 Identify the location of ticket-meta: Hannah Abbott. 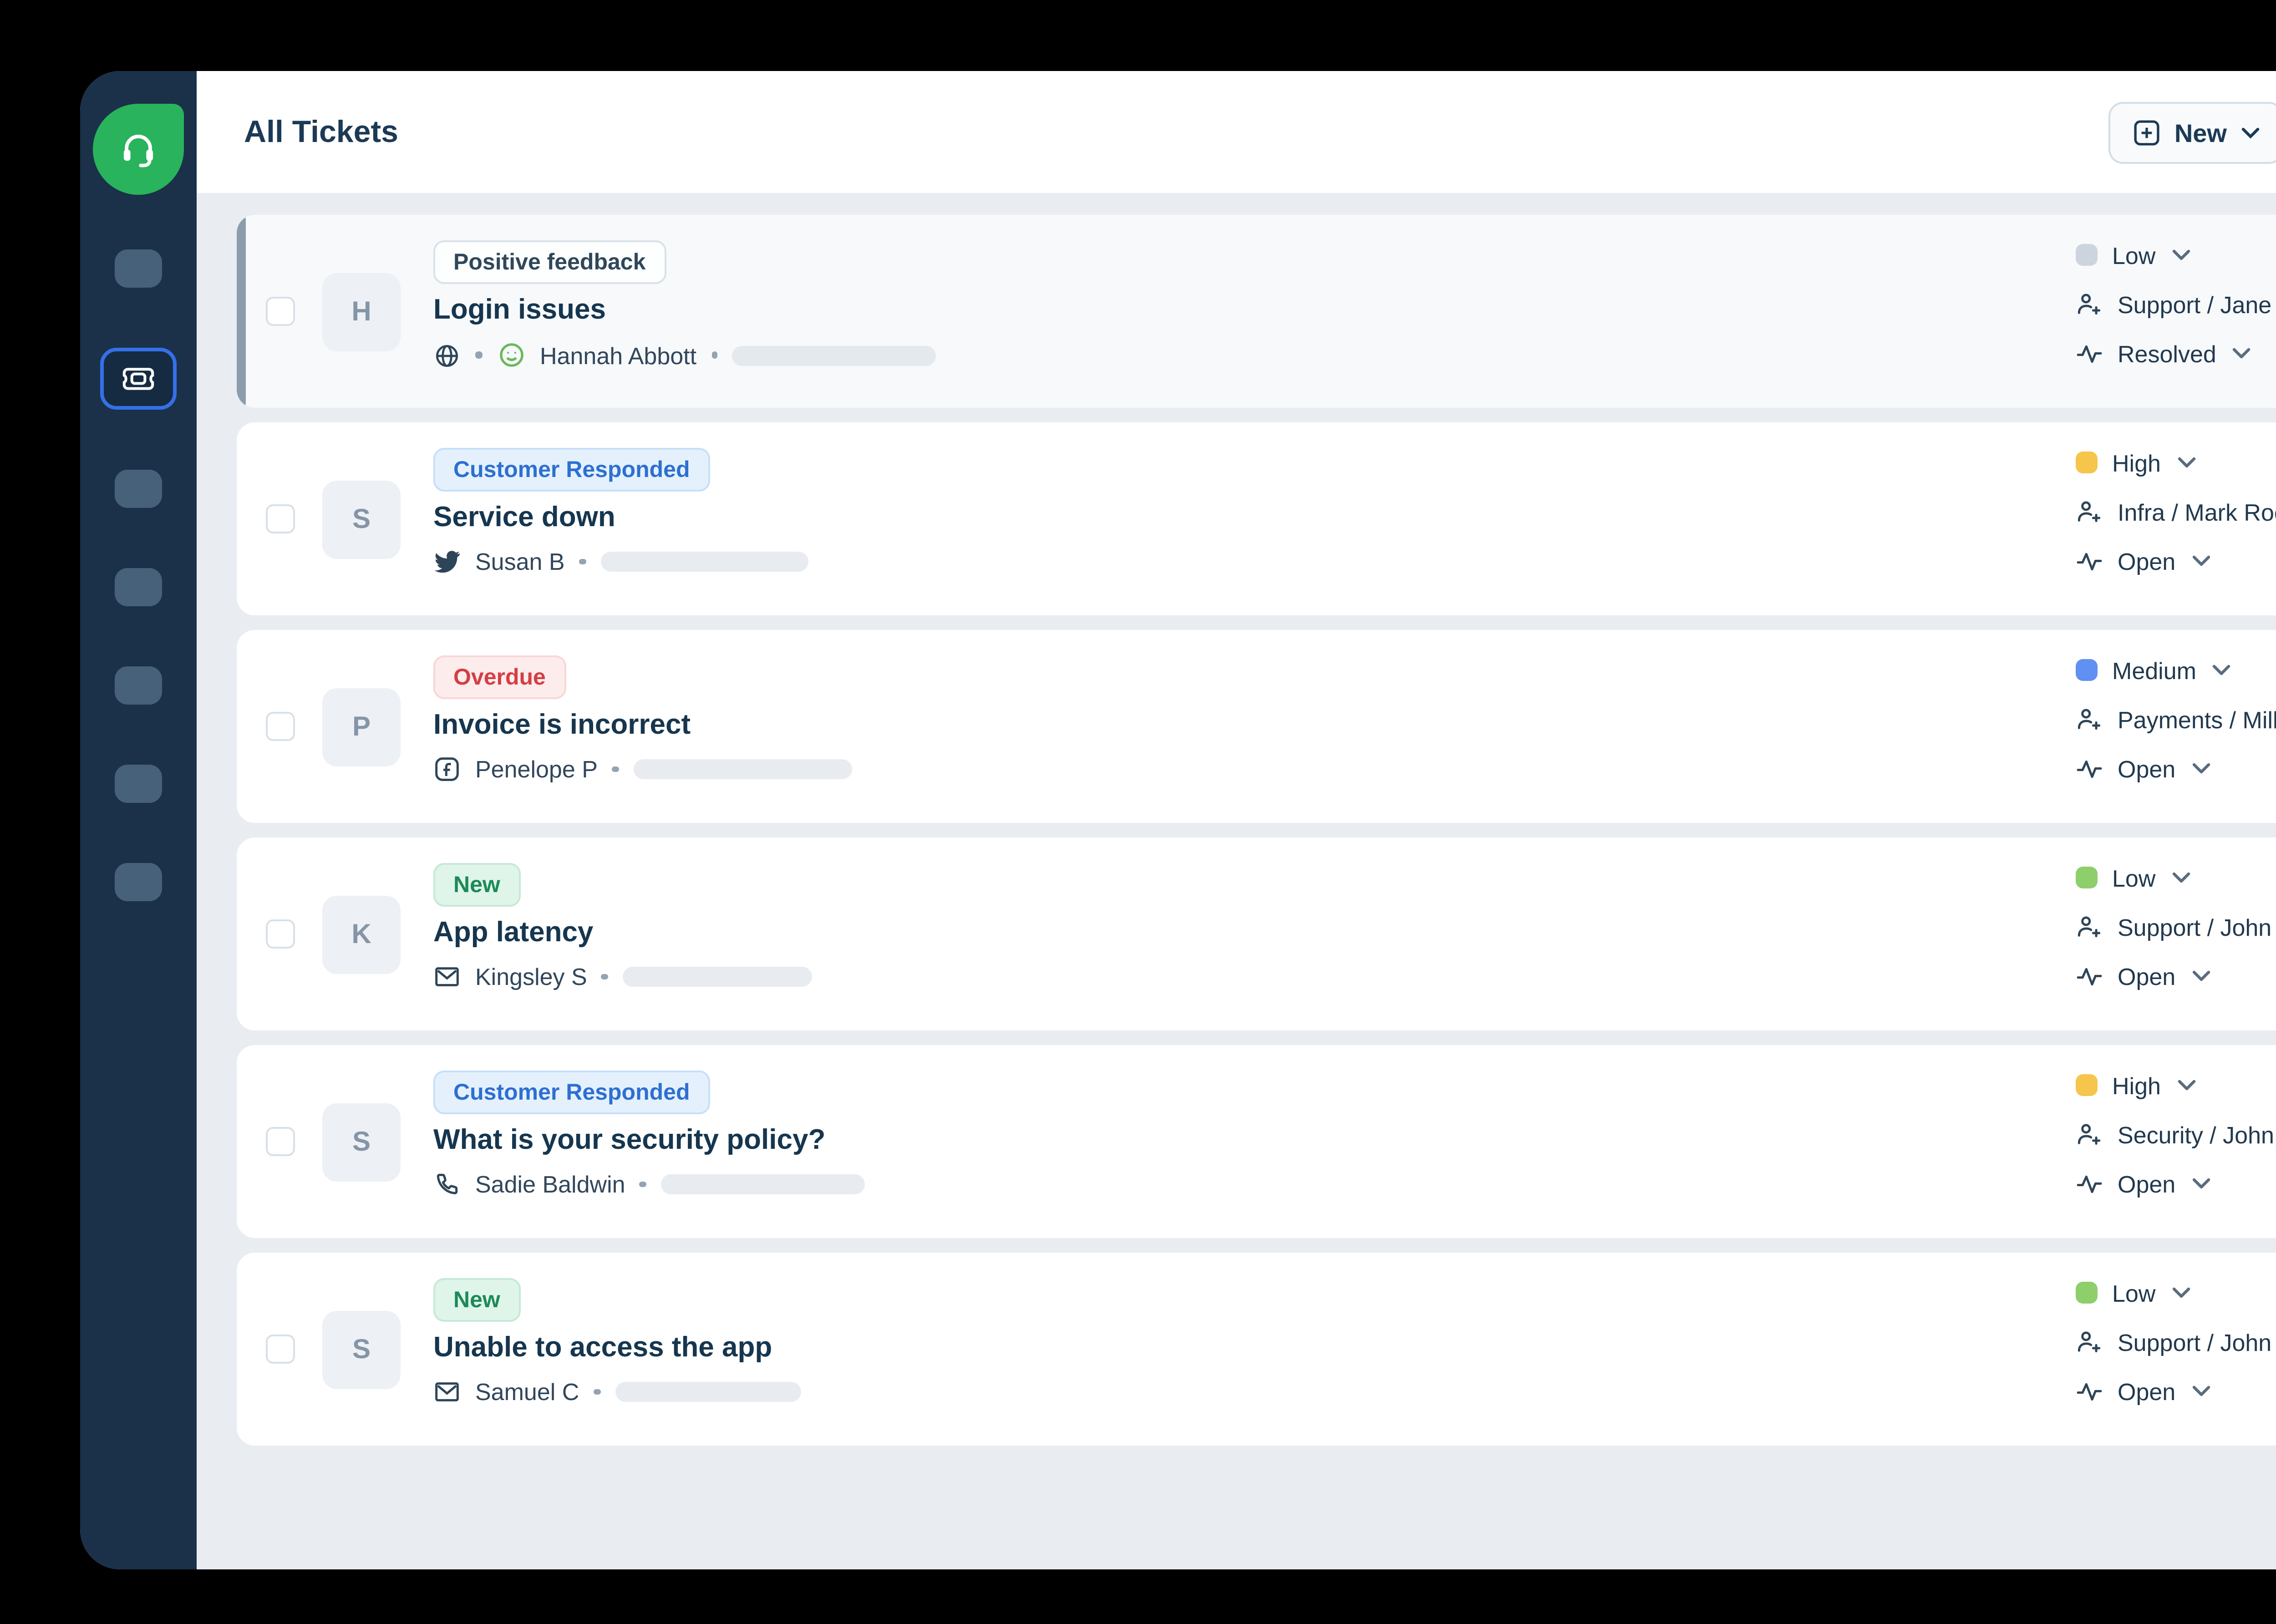
(684, 355).